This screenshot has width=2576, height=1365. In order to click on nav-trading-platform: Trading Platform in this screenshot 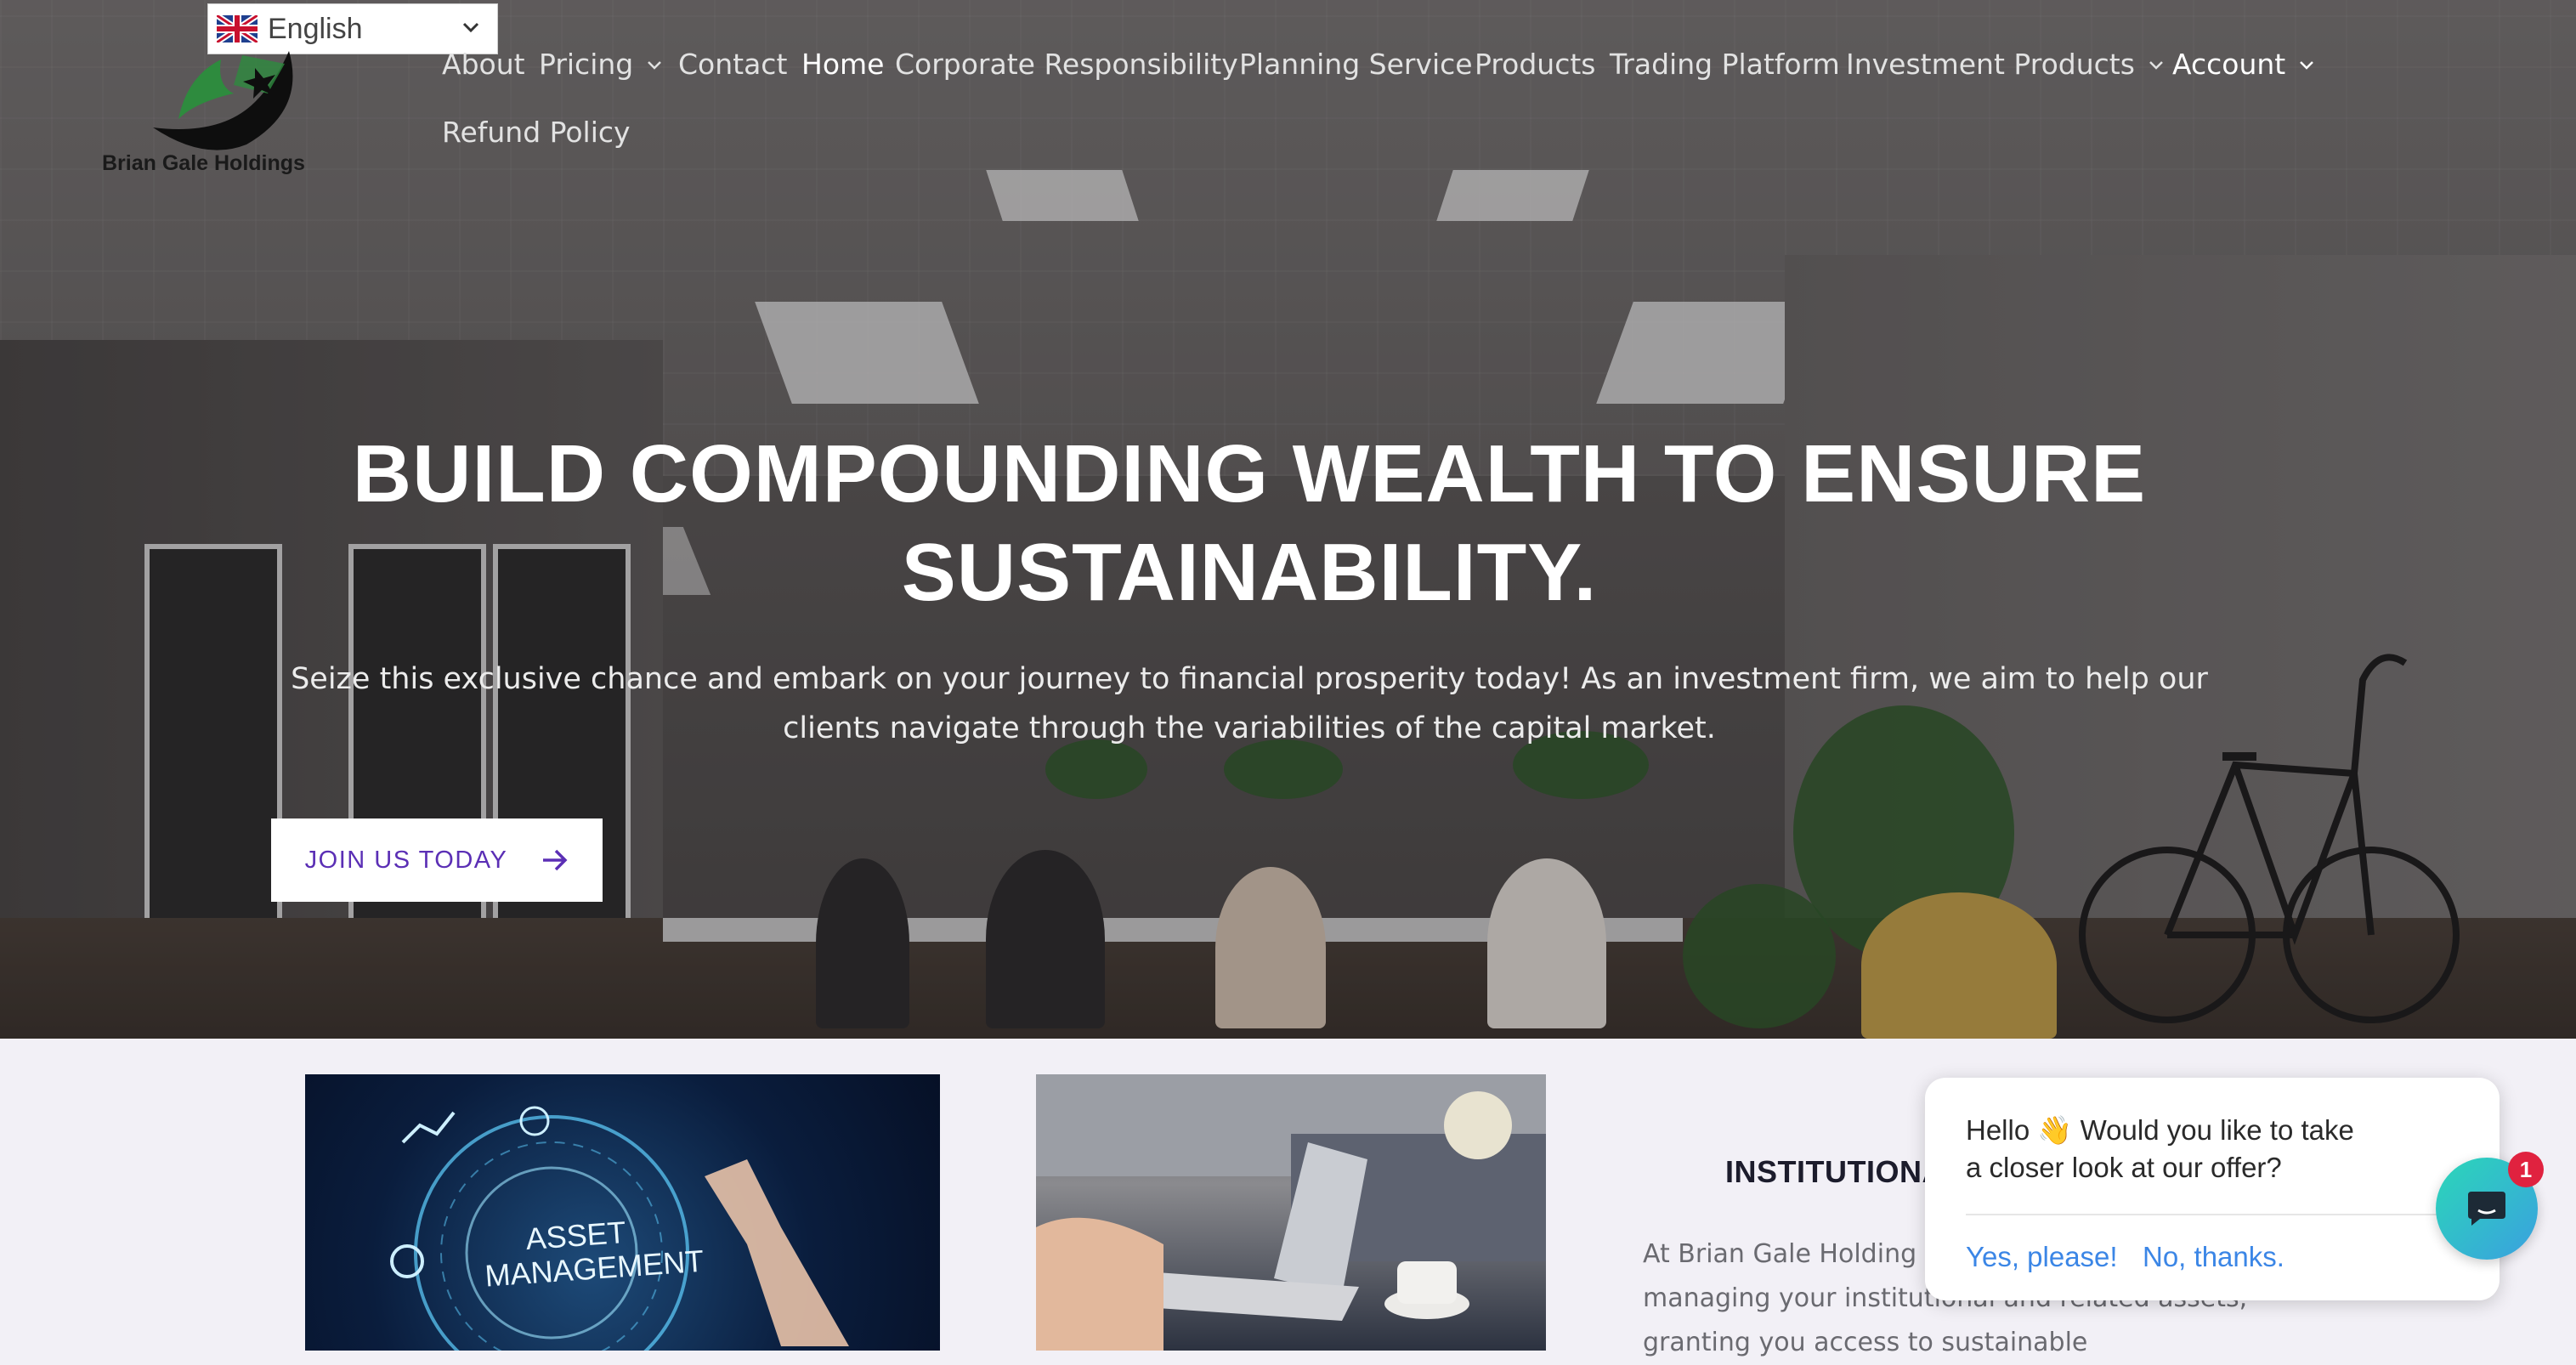, I will do `click(1725, 64)`.